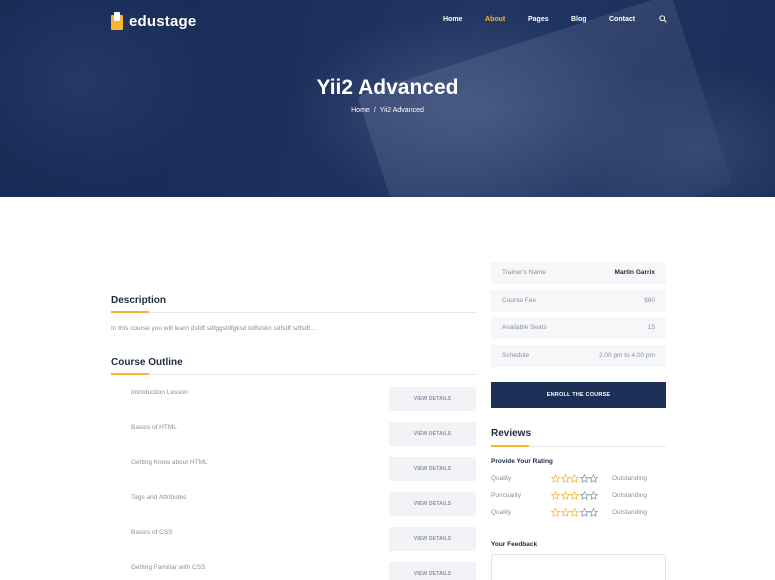  Describe the element at coordinates (117, 21) in the screenshot. I see `book-icon` at that location.